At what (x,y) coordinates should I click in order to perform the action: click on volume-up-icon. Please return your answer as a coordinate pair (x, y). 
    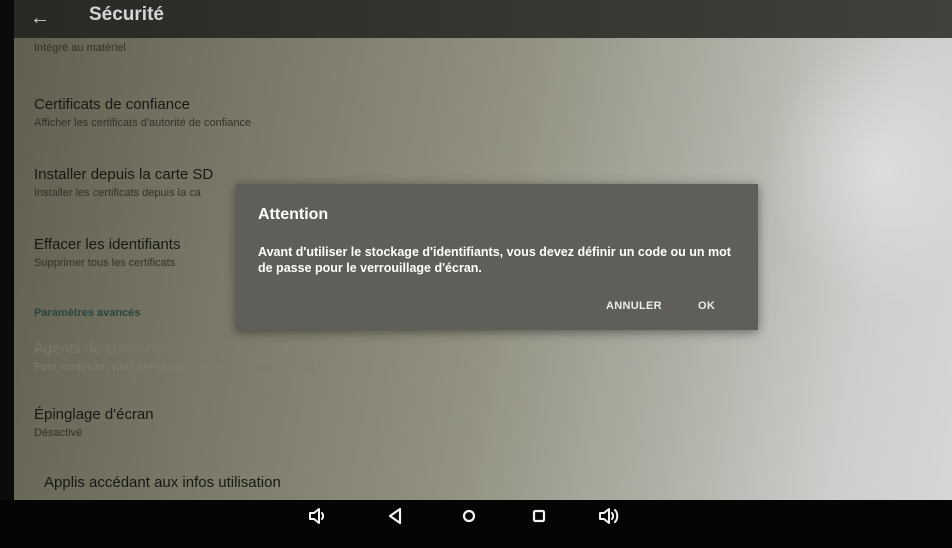
    Looking at the image, I should click on (611, 518).